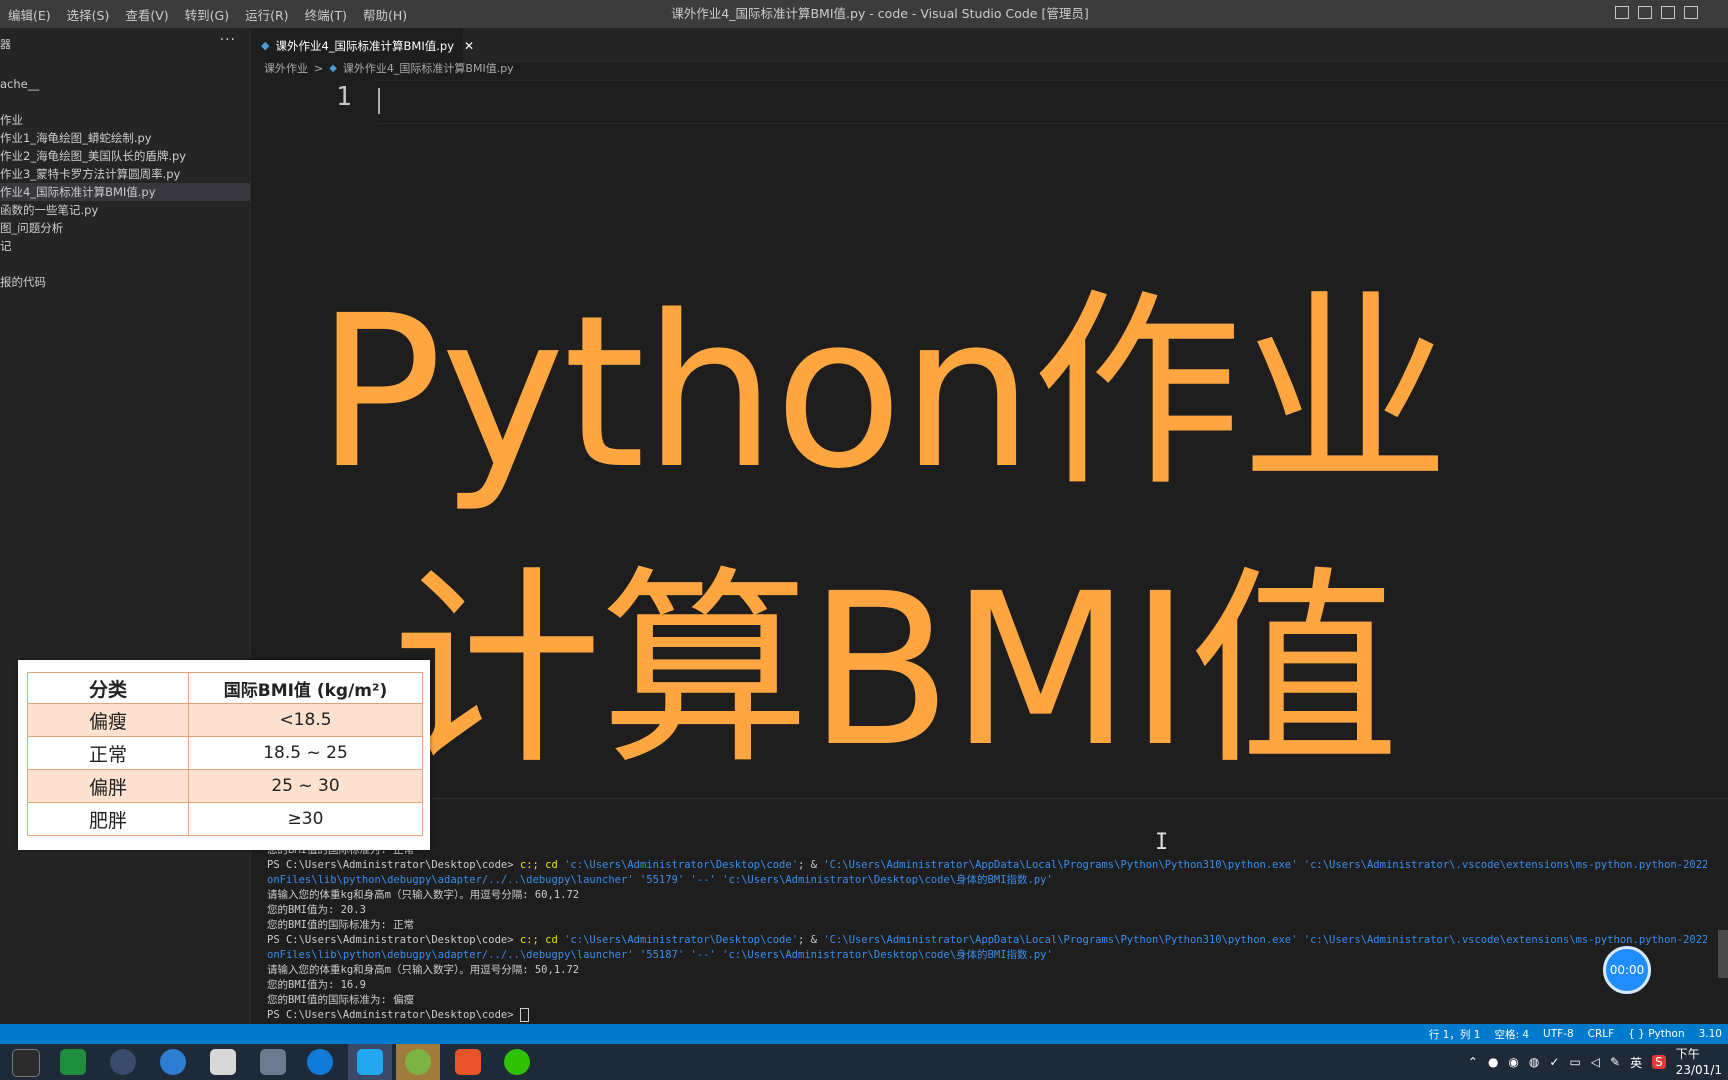 This screenshot has height=1080, width=1728. I want to click on toggle-sidebar-icon, so click(1622, 12).